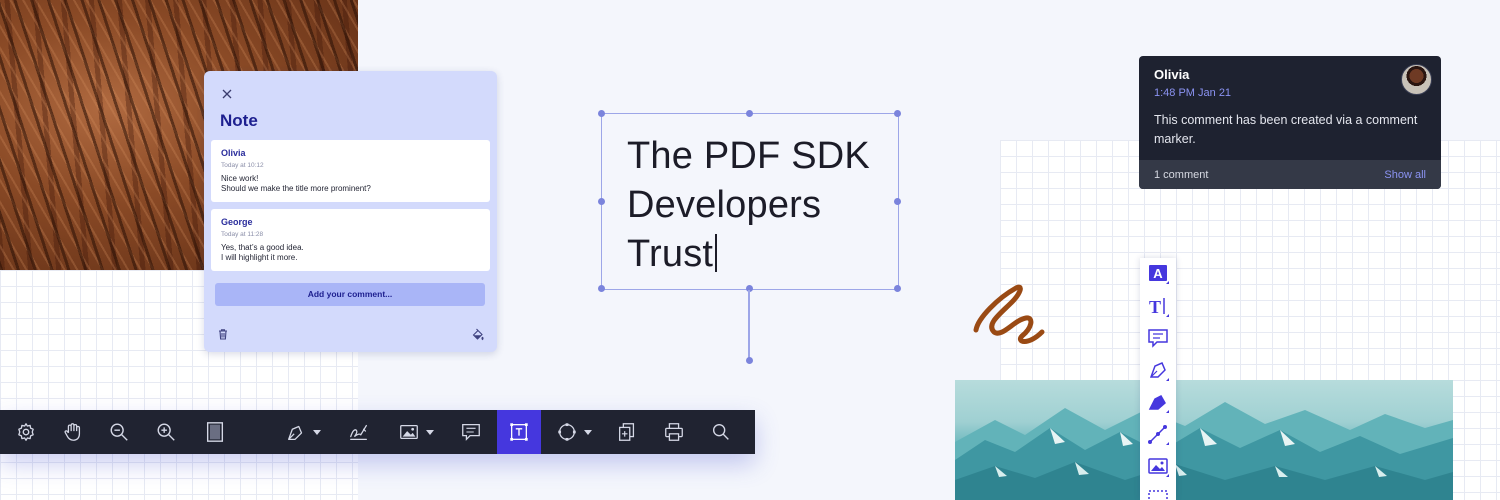 Image resolution: width=1500 pixels, height=500 pixels. Describe the element at coordinates (237, 222) in the screenshot. I see `comment-author: George` at that location.